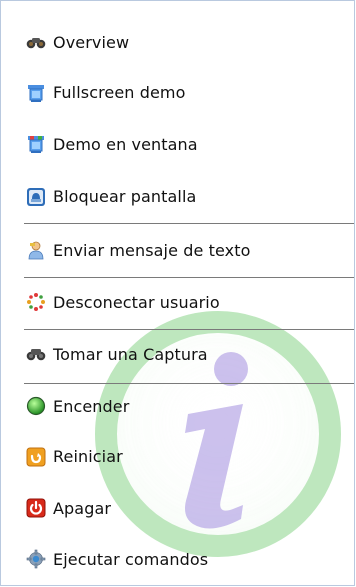  I want to click on menu-item-ejecutar-comandos: Ejecutar comandos, so click(177, 559).